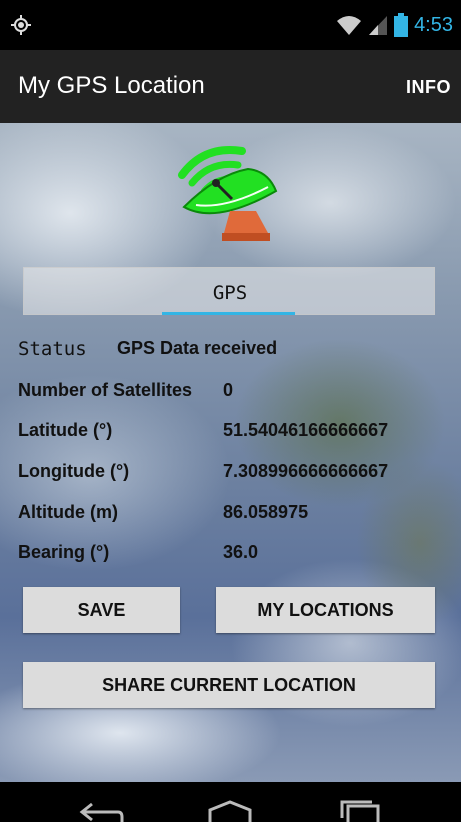  I want to click on tab-gps: GPS, so click(229, 291).